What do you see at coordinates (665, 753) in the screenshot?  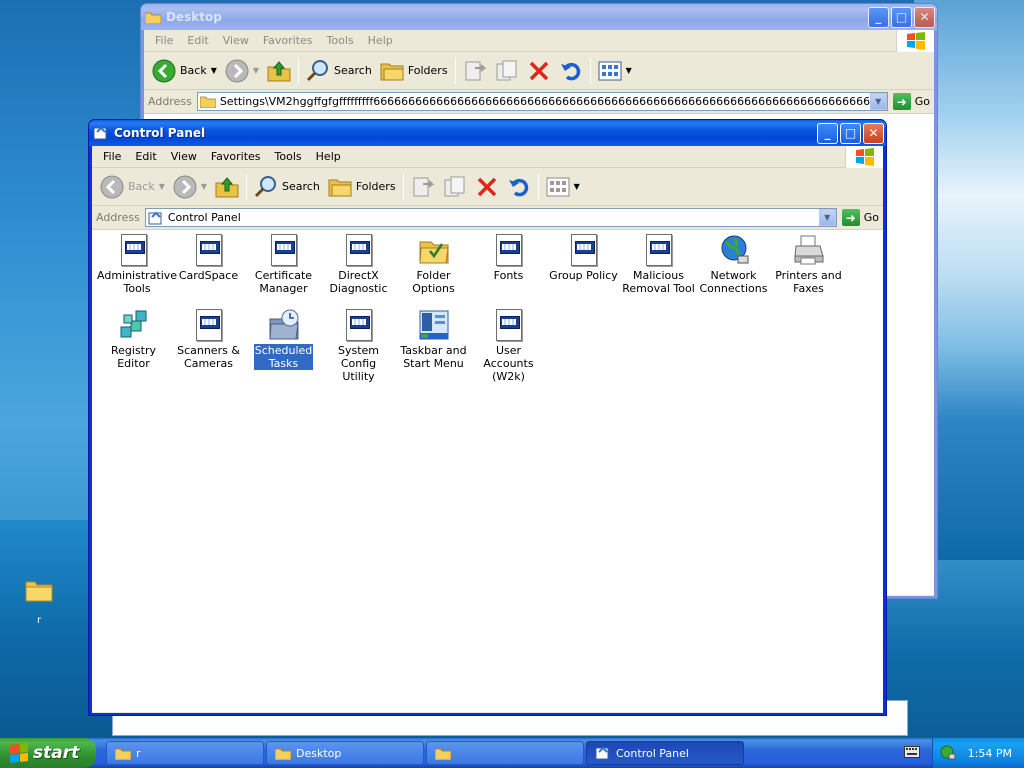 I see `taskbar-item-control-panel: Control Panel` at bounding box center [665, 753].